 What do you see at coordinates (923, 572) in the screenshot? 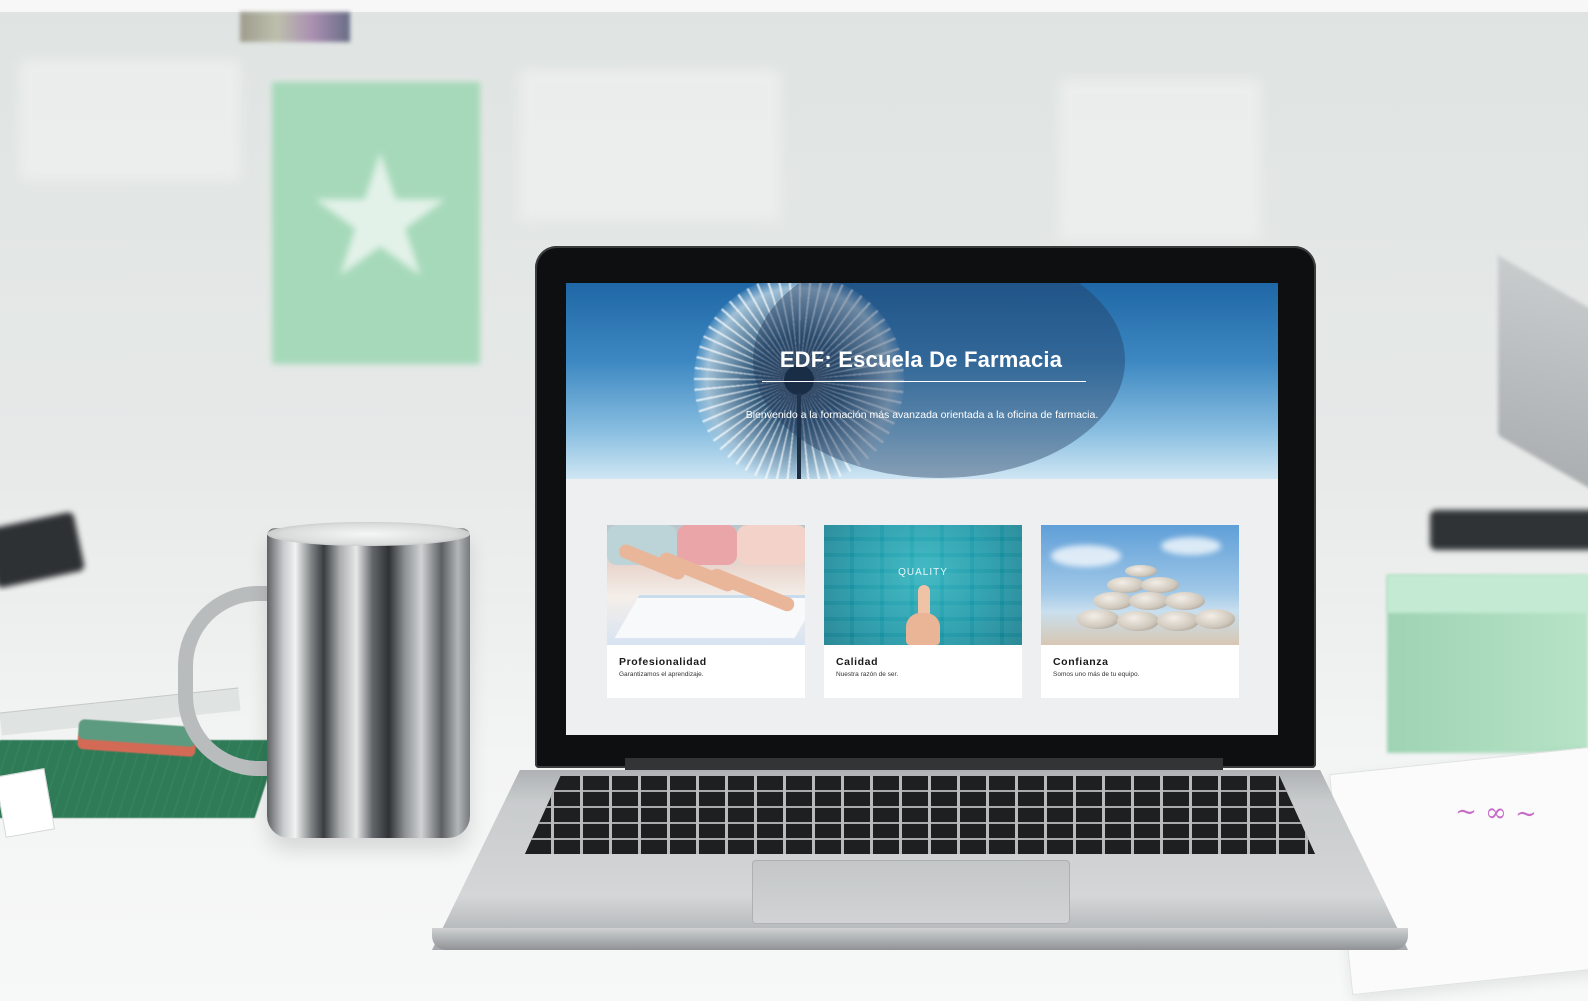
I see `quality-image-text: QUALITY` at bounding box center [923, 572].